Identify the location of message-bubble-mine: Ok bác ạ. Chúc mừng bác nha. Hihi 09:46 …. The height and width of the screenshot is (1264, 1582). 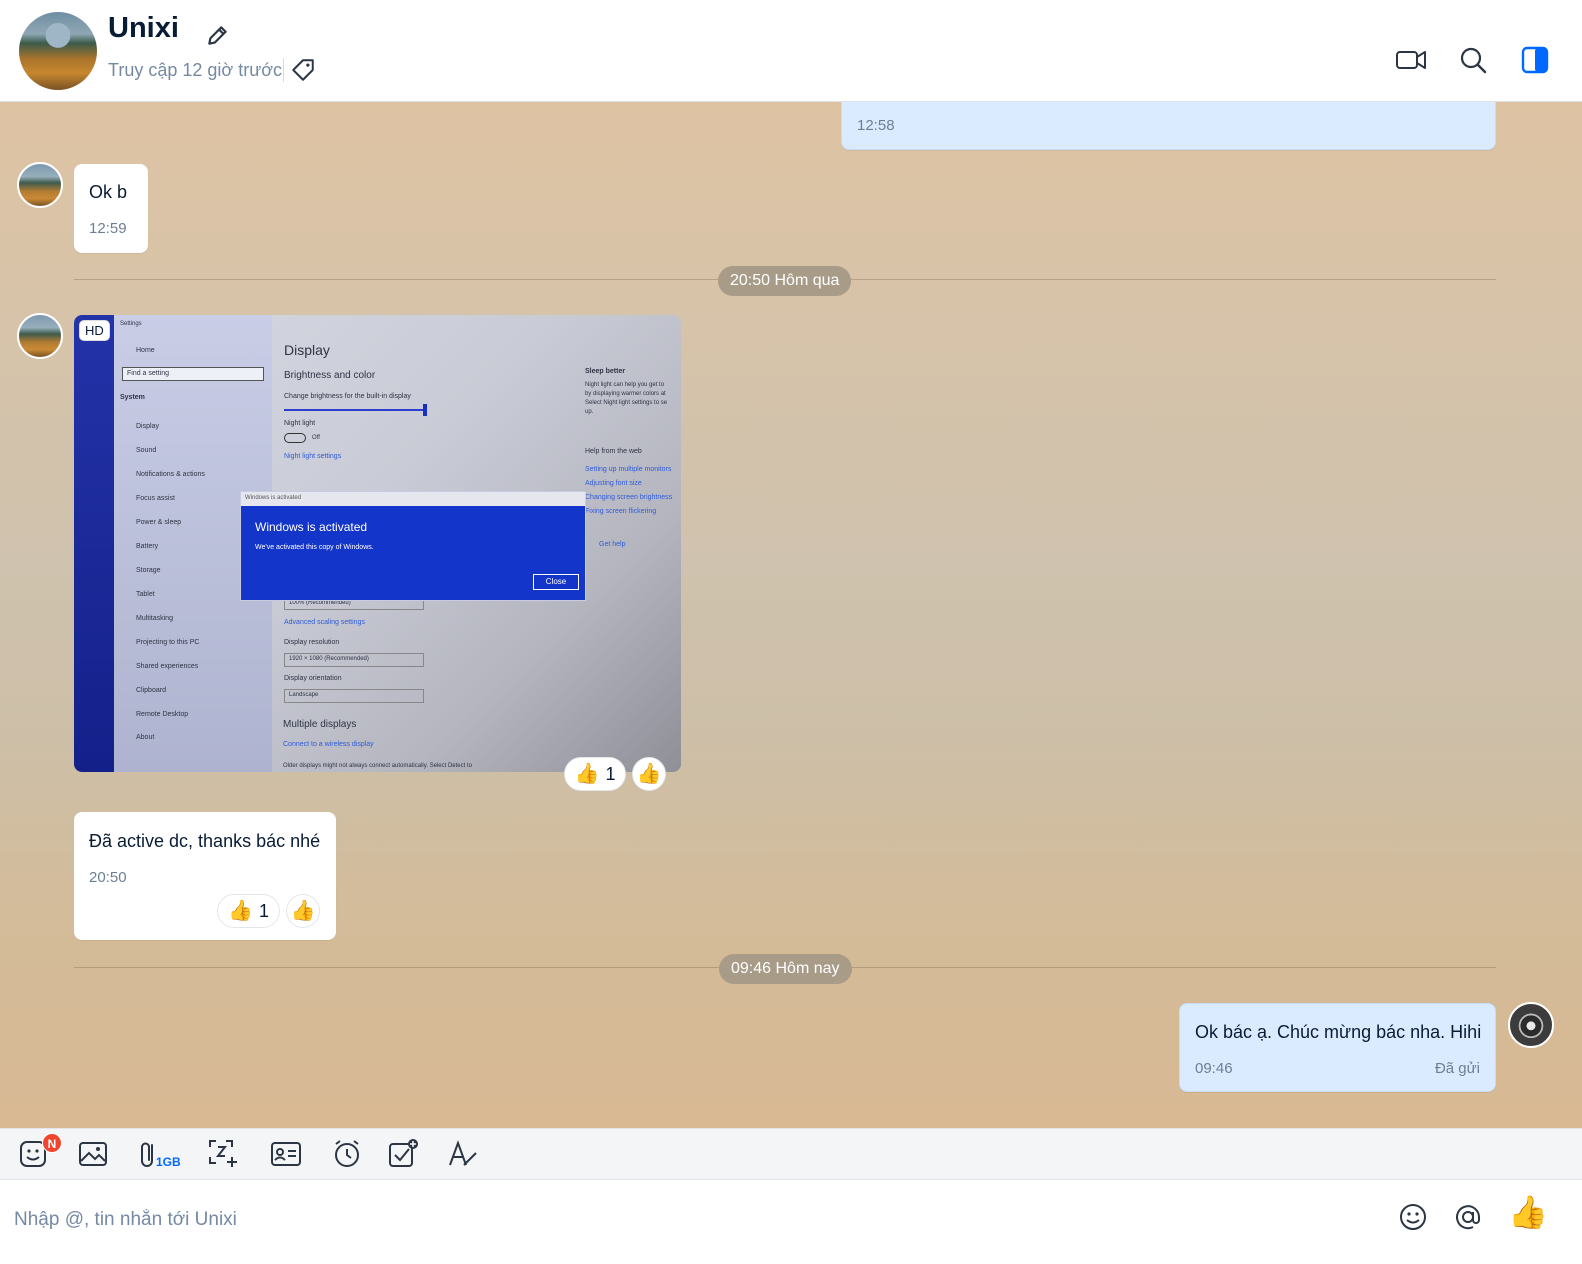
(1337, 1047).